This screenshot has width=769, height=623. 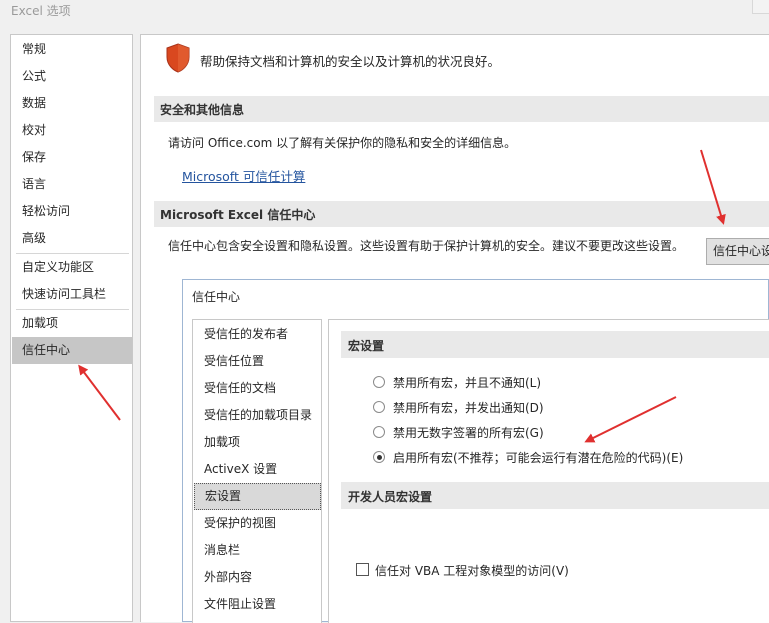 I want to click on nav-item-formulas: 公式, so click(x=72, y=76).